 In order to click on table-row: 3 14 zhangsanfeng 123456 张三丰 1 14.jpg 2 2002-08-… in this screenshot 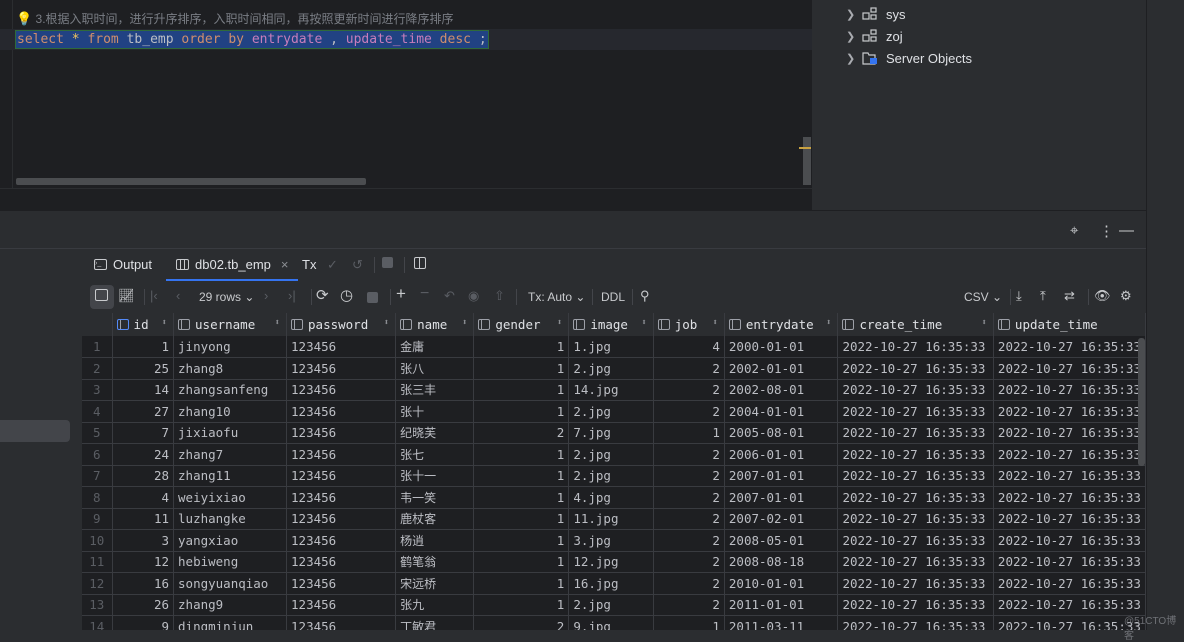, I will do `click(614, 390)`.